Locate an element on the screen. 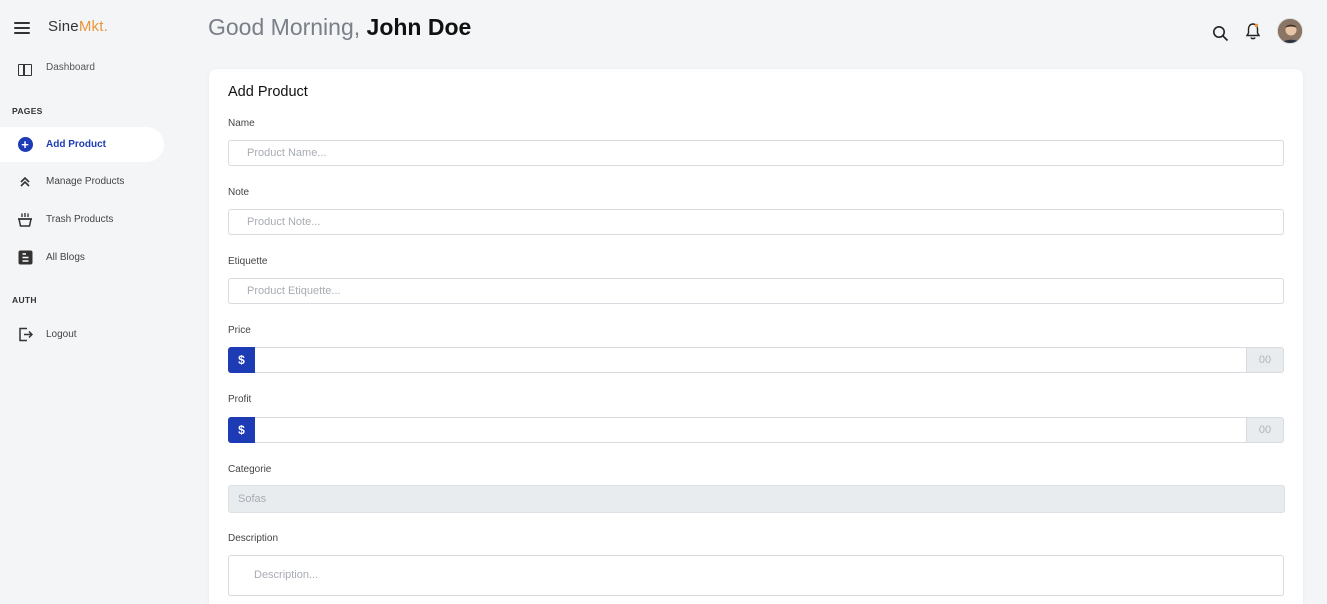  note-label: Note is located at coordinates (239, 192).